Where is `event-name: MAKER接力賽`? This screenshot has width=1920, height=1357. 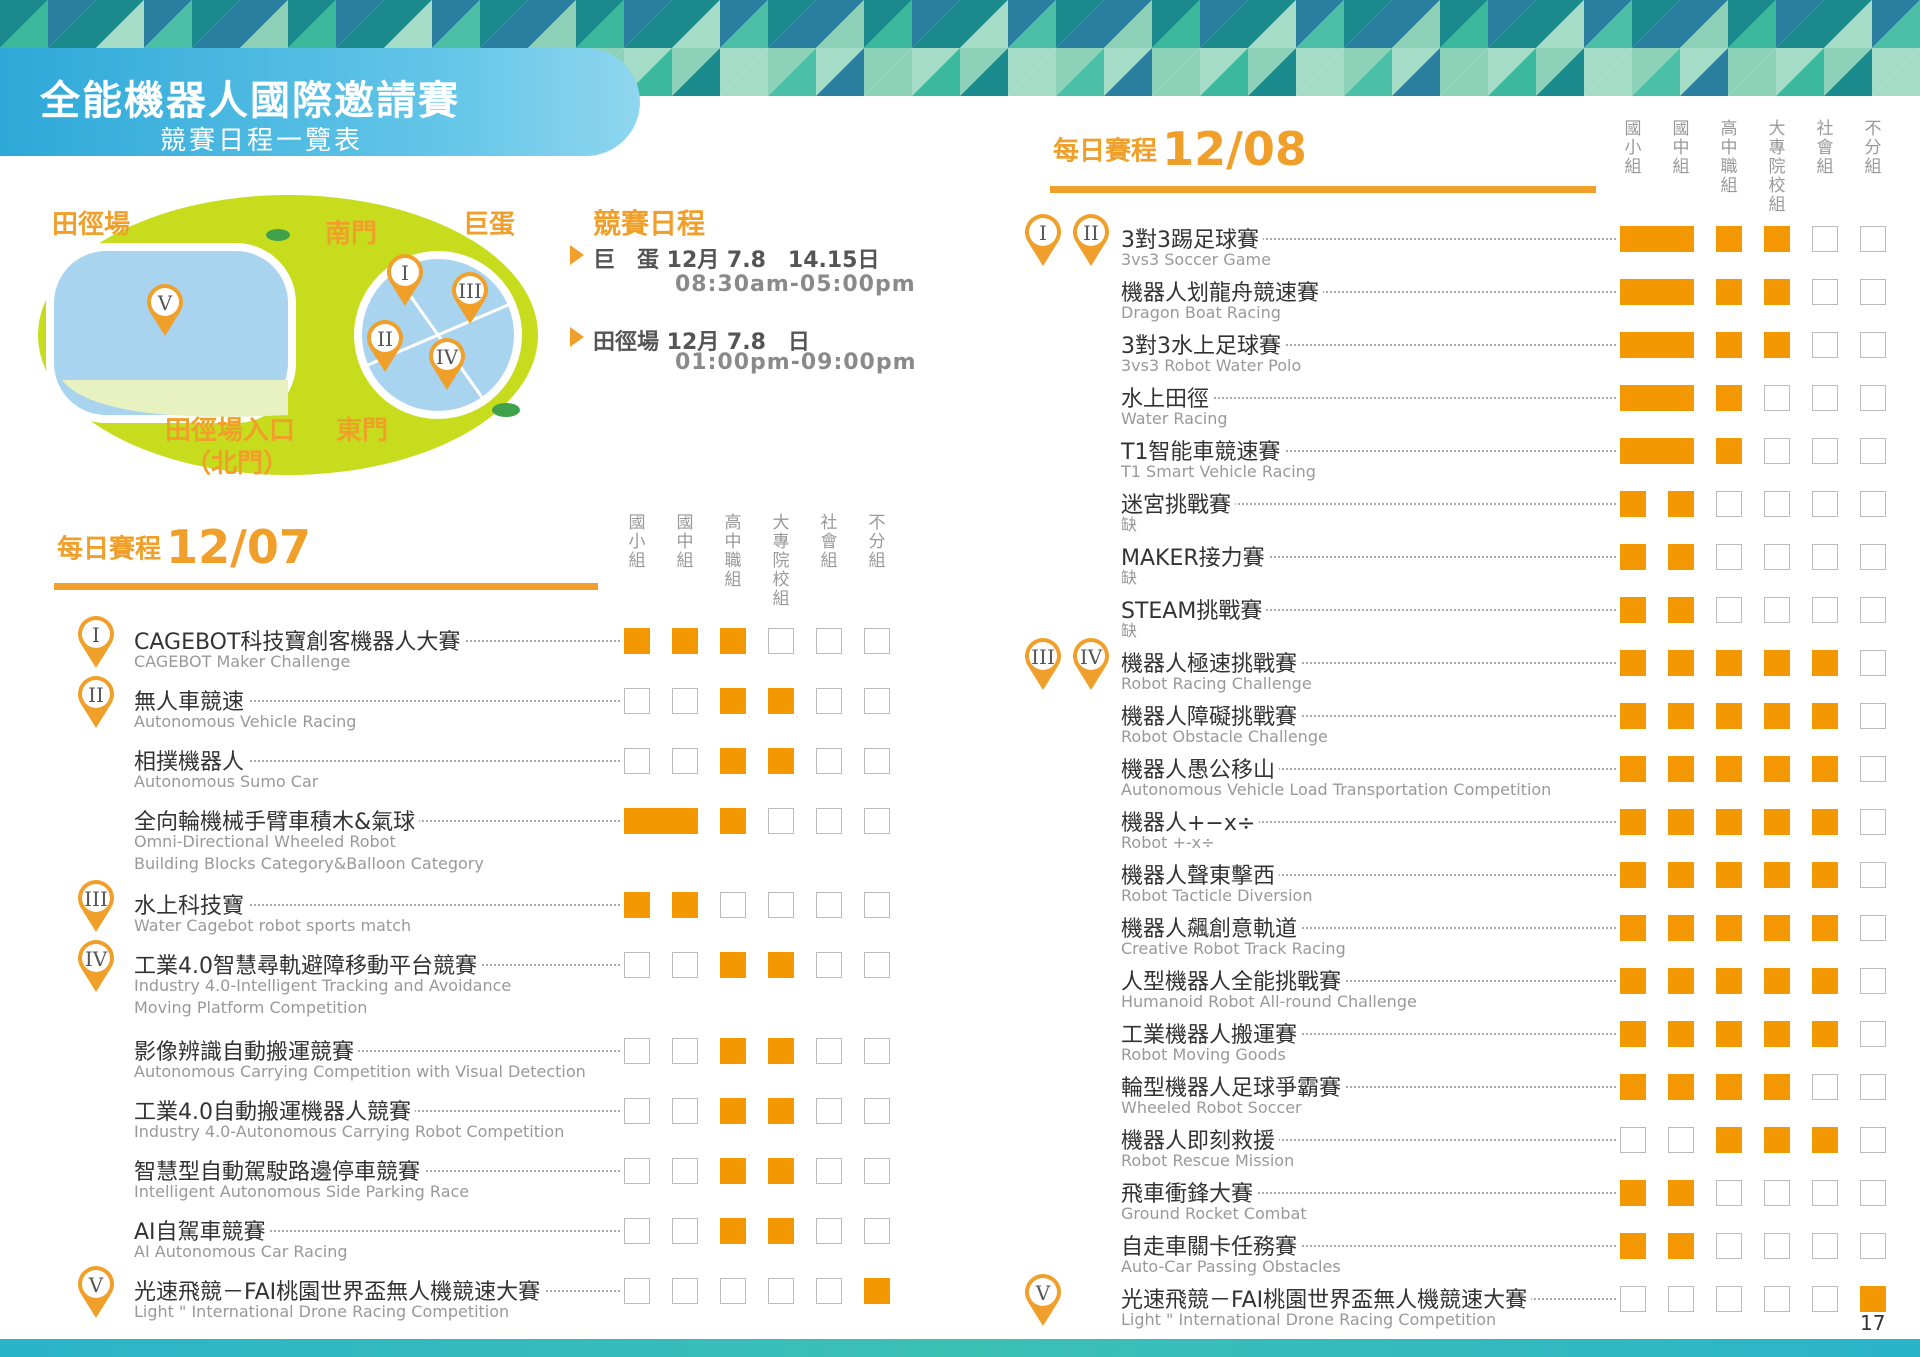 event-name: MAKER接力賽 is located at coordinates (1195, 556).